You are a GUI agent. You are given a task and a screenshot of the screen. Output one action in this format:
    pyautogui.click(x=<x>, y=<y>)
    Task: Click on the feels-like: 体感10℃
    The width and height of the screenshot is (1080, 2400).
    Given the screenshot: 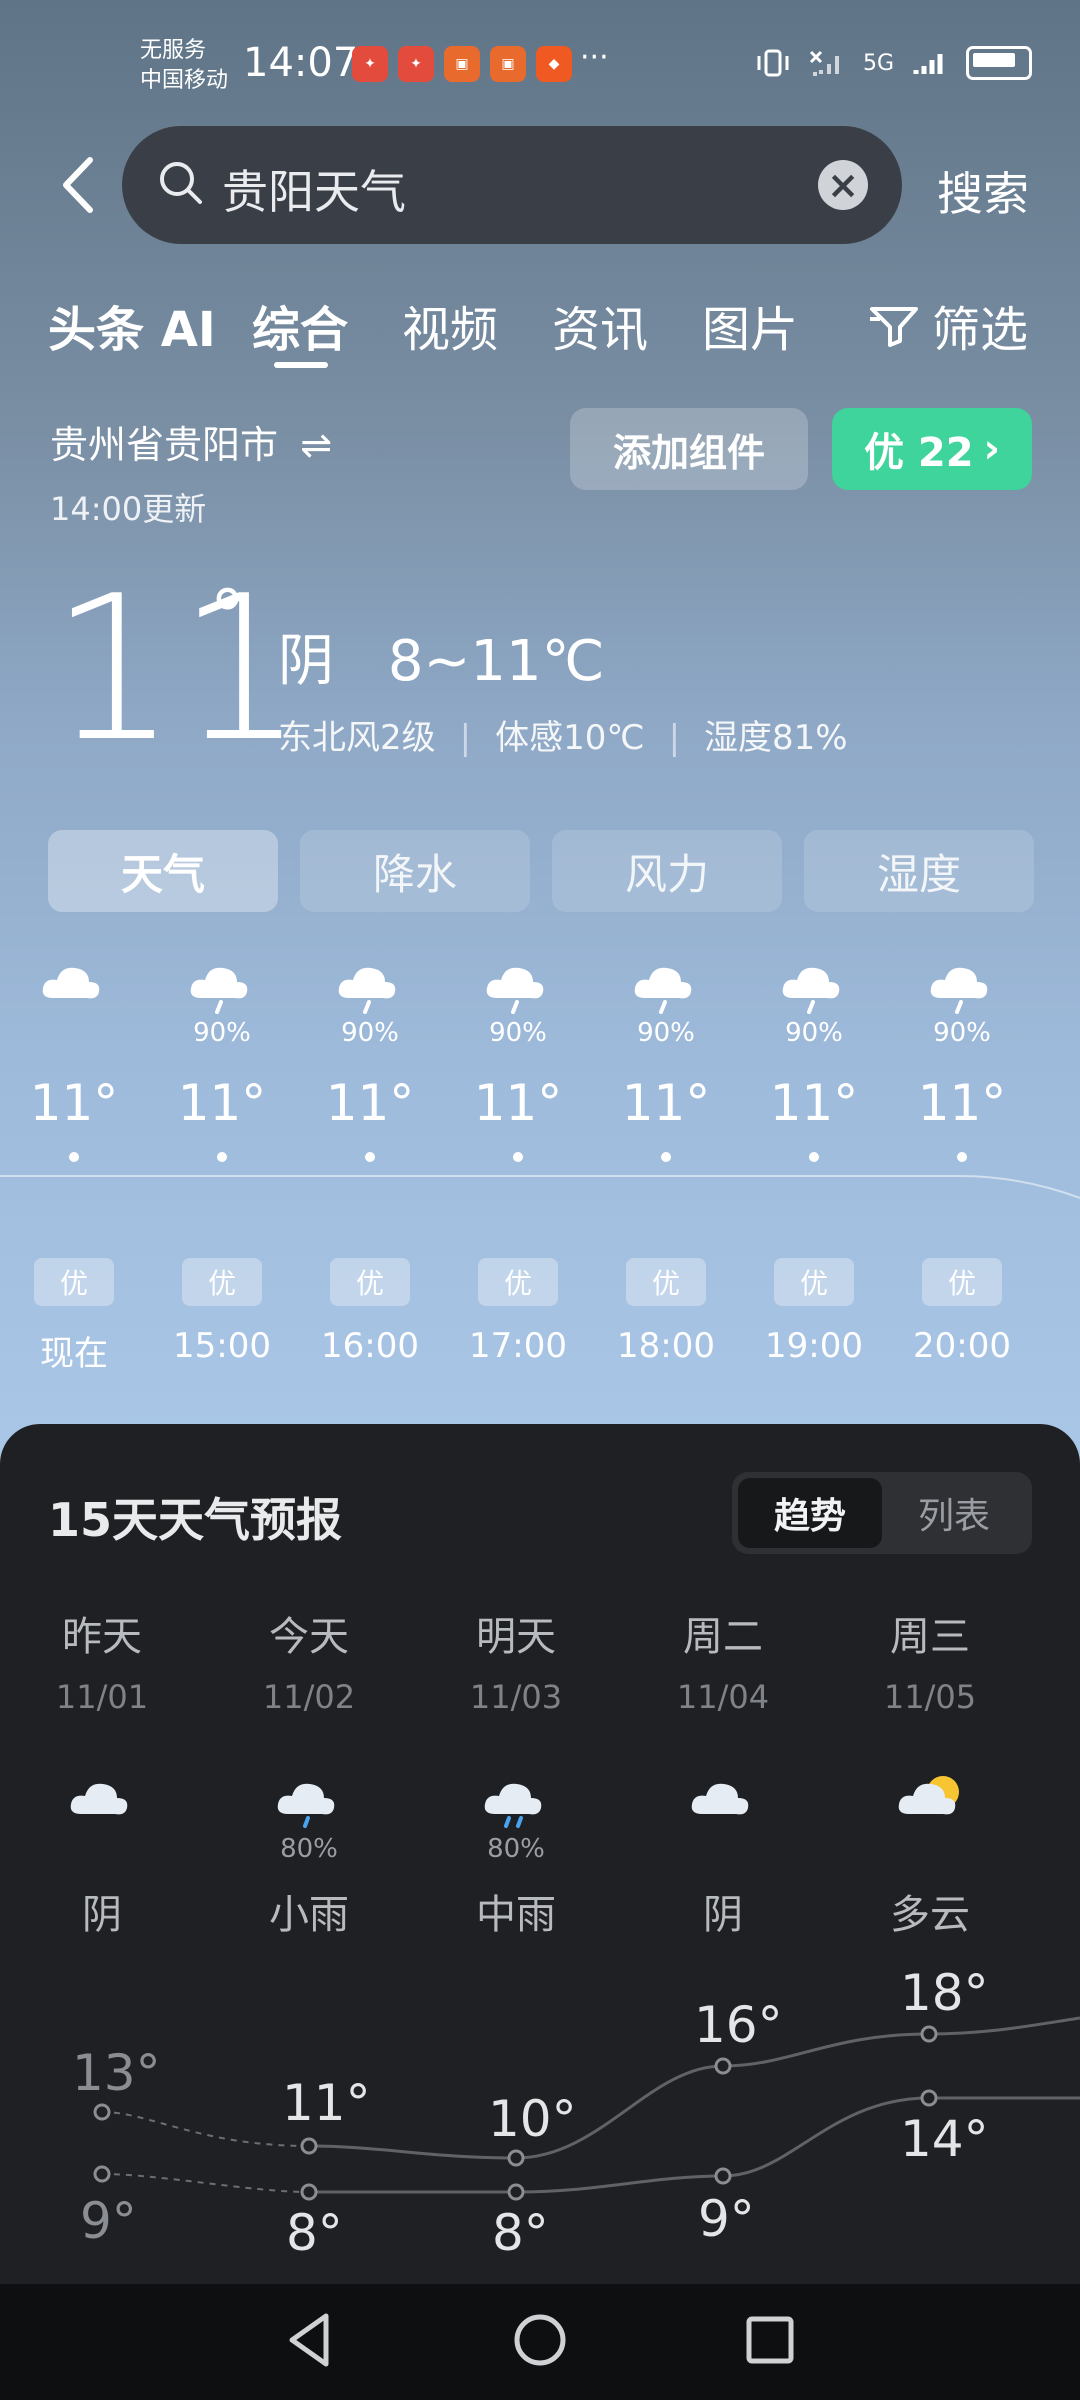 What is the action you would take?
    pyautogui.click(x=570, y=738)
    